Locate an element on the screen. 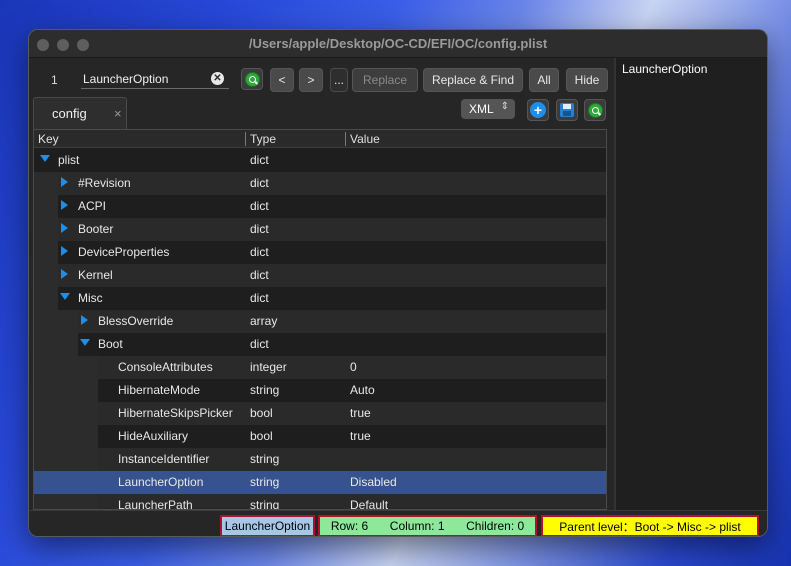 This screenshot has height=566, width=791. row-value: 0 is located at coordinates (353, 367).